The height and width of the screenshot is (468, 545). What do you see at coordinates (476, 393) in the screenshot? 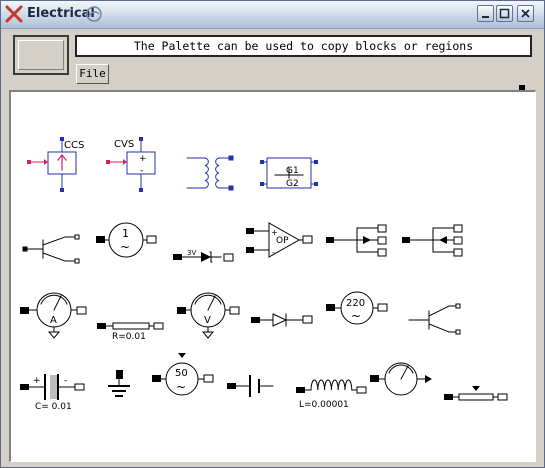
I see `variable-resistor-block` at bounding box center [476, 393].